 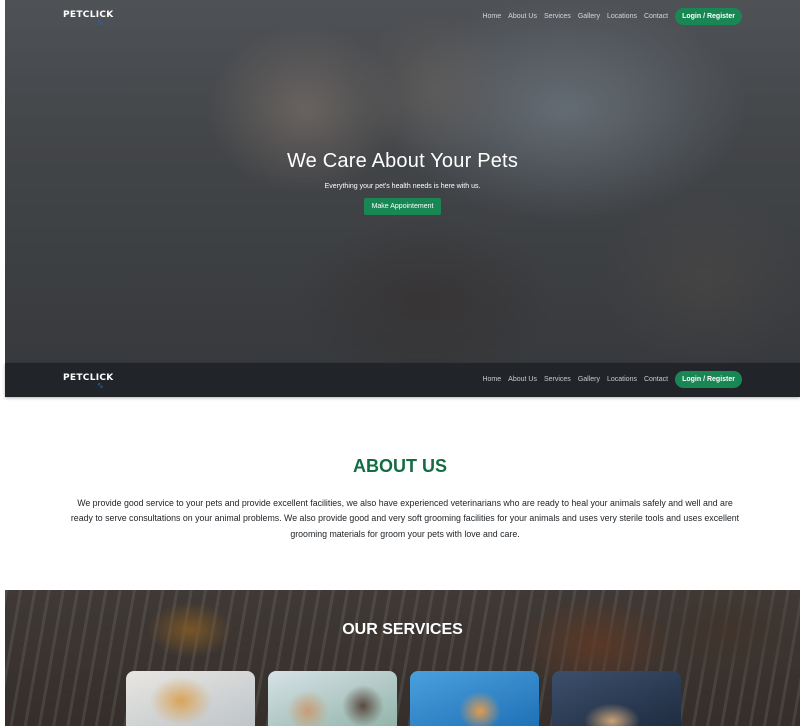 What do you see at coordinates (402, 161) in the screenshot?
I see `hero-title: We Care About Your Pets` at bounding box center [402, 161].